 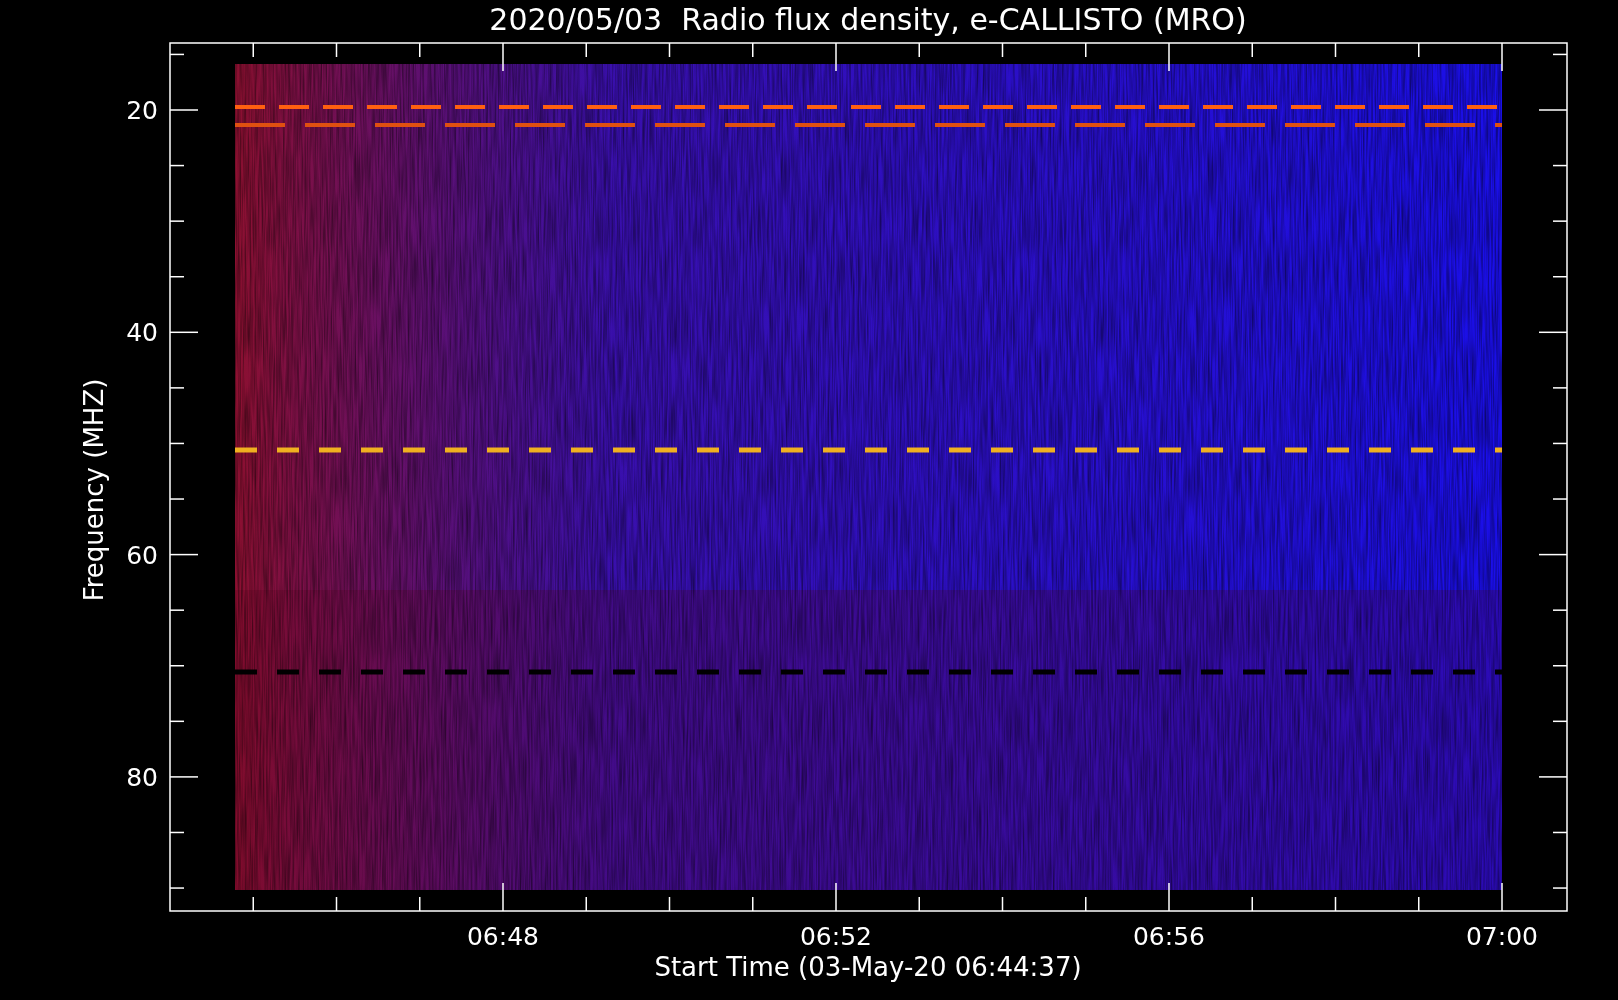 What do you see at coordinates (142, 555) in the screenshot?
I see `y-tick-label: 60` at bounding box center [142, 555].